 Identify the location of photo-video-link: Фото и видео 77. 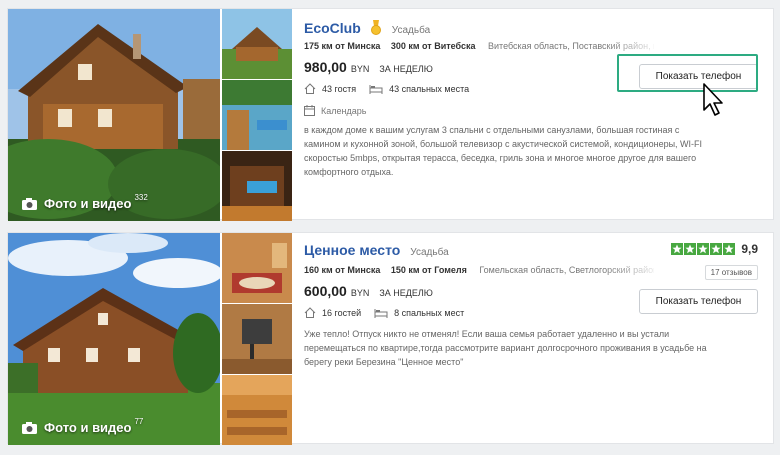
(83, 426).